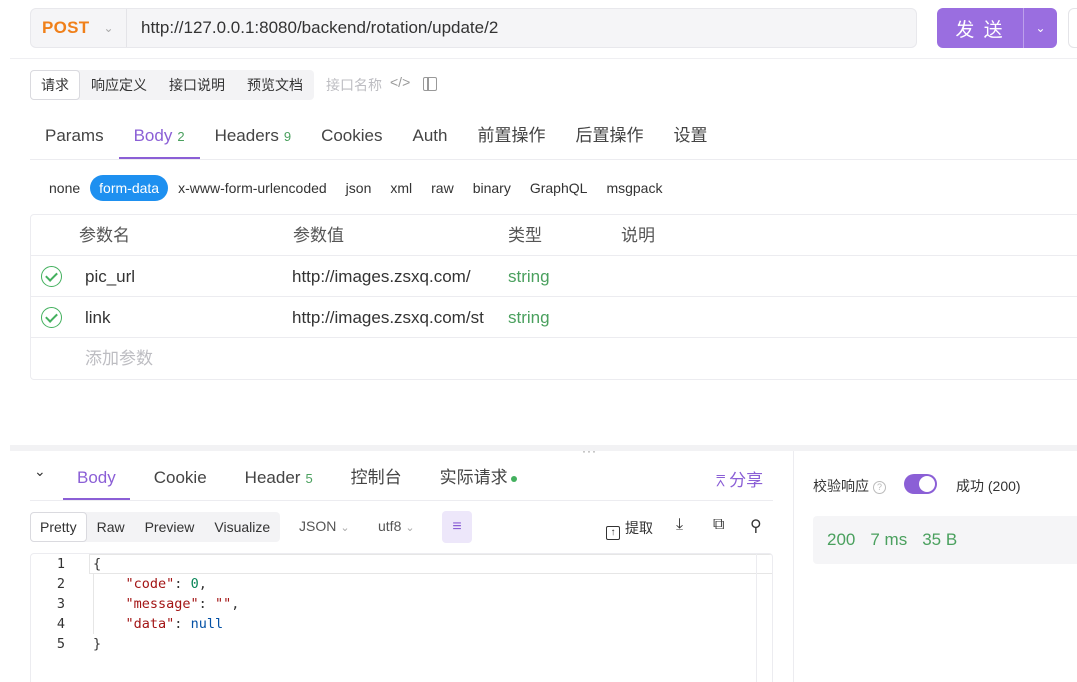 The width and height of the screenshot is (1077, 682). What do you see at coordinates (64, 188) in the screenshot?
I see `body-type-none: none` at bounding box center [64, 188].